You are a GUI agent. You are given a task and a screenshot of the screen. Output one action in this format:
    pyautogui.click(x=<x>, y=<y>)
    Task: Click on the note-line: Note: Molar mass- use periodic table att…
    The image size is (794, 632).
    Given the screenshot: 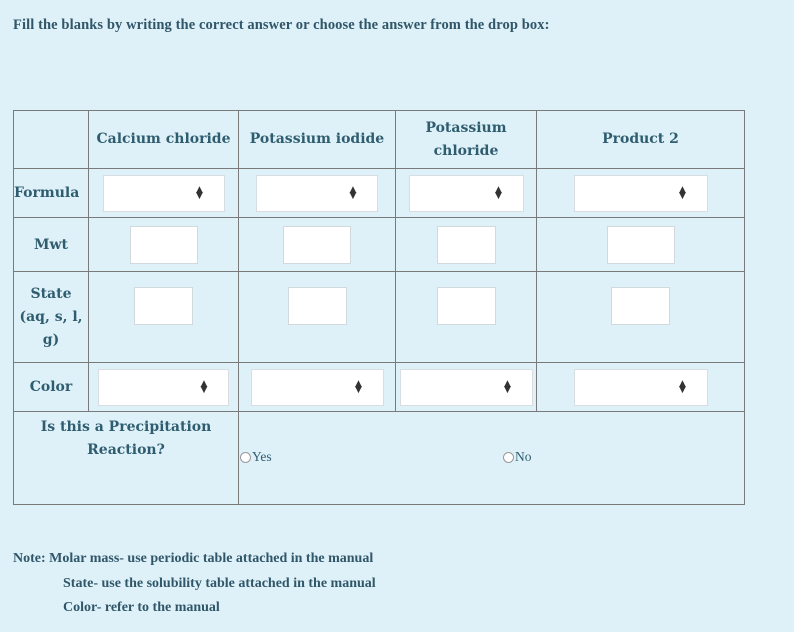 What is the action you would take?
    pyautogui.click(x=193, y=558)
    